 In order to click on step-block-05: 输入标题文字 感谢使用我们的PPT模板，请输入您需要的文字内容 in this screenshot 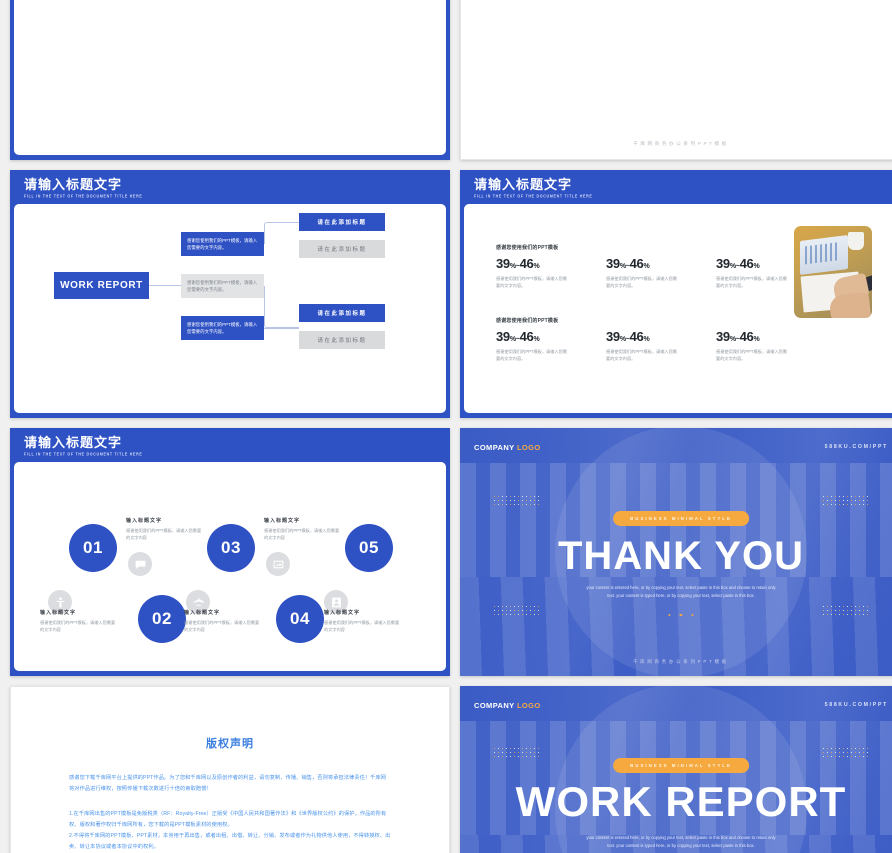, I will do `click(363, 621)`.